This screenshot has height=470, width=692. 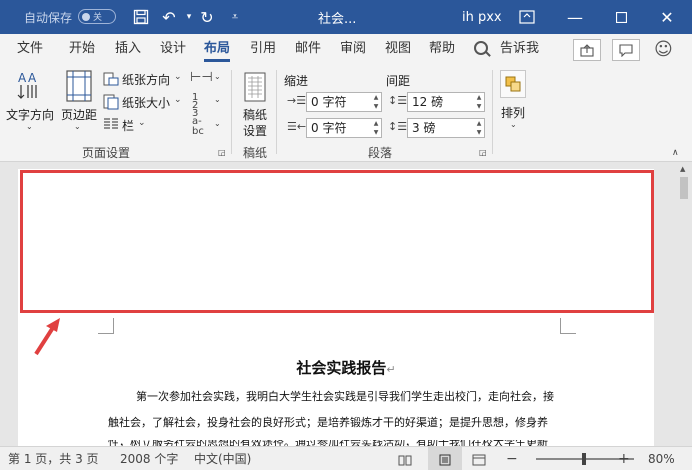 What do you see at coordinates (146, 79) in the screenshot?
I see `orientation-button: 纸张方向` at bounding box center [146, 79].